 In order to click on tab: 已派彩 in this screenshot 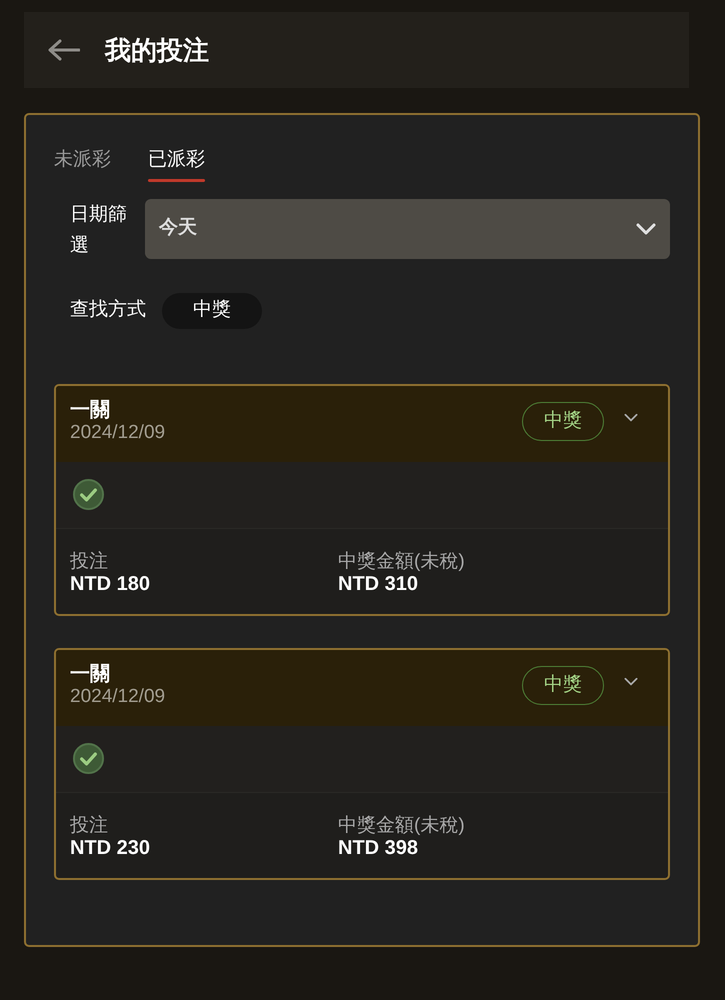, I will do `click(176, 165)`.